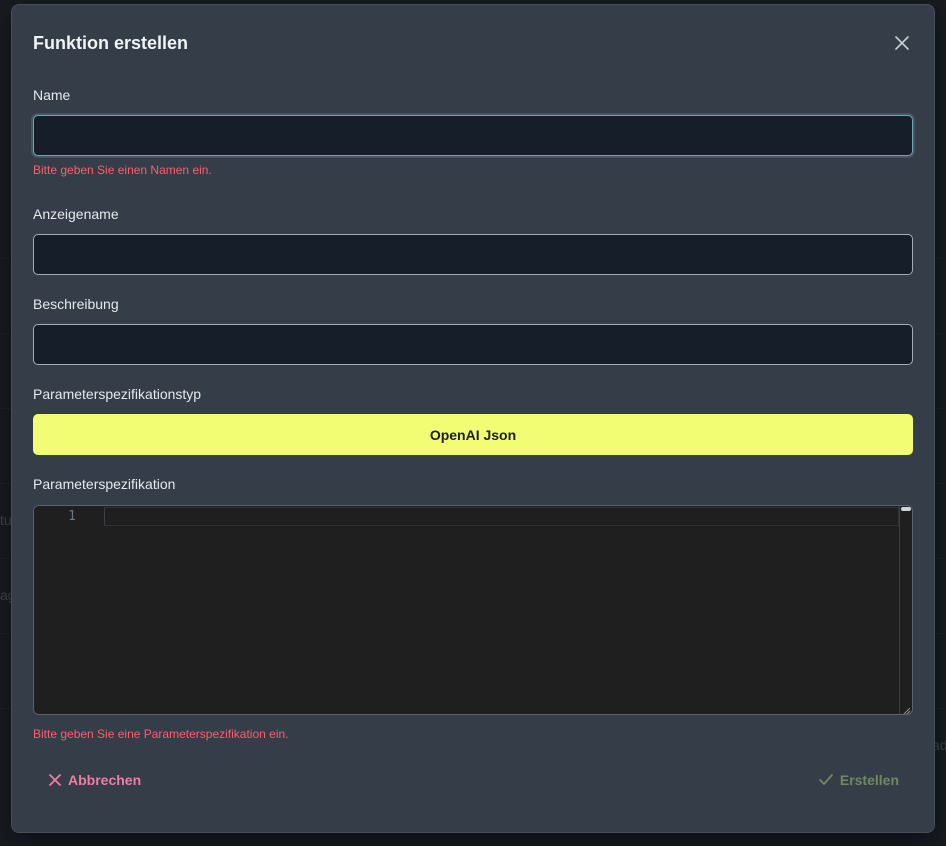 The height and width of the screenshot is (846, 946). What do you see at coordinates (72, 516) in the screenshot?
I see `line-number: 1` at bounding box center [72, 516].